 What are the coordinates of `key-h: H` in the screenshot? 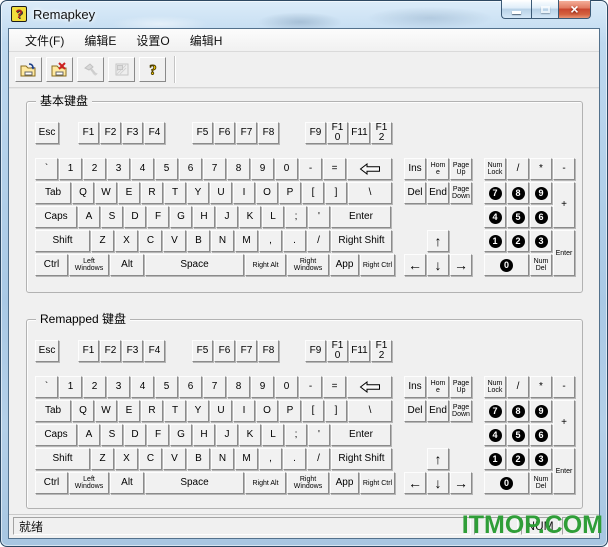 It's located at (204, 435).